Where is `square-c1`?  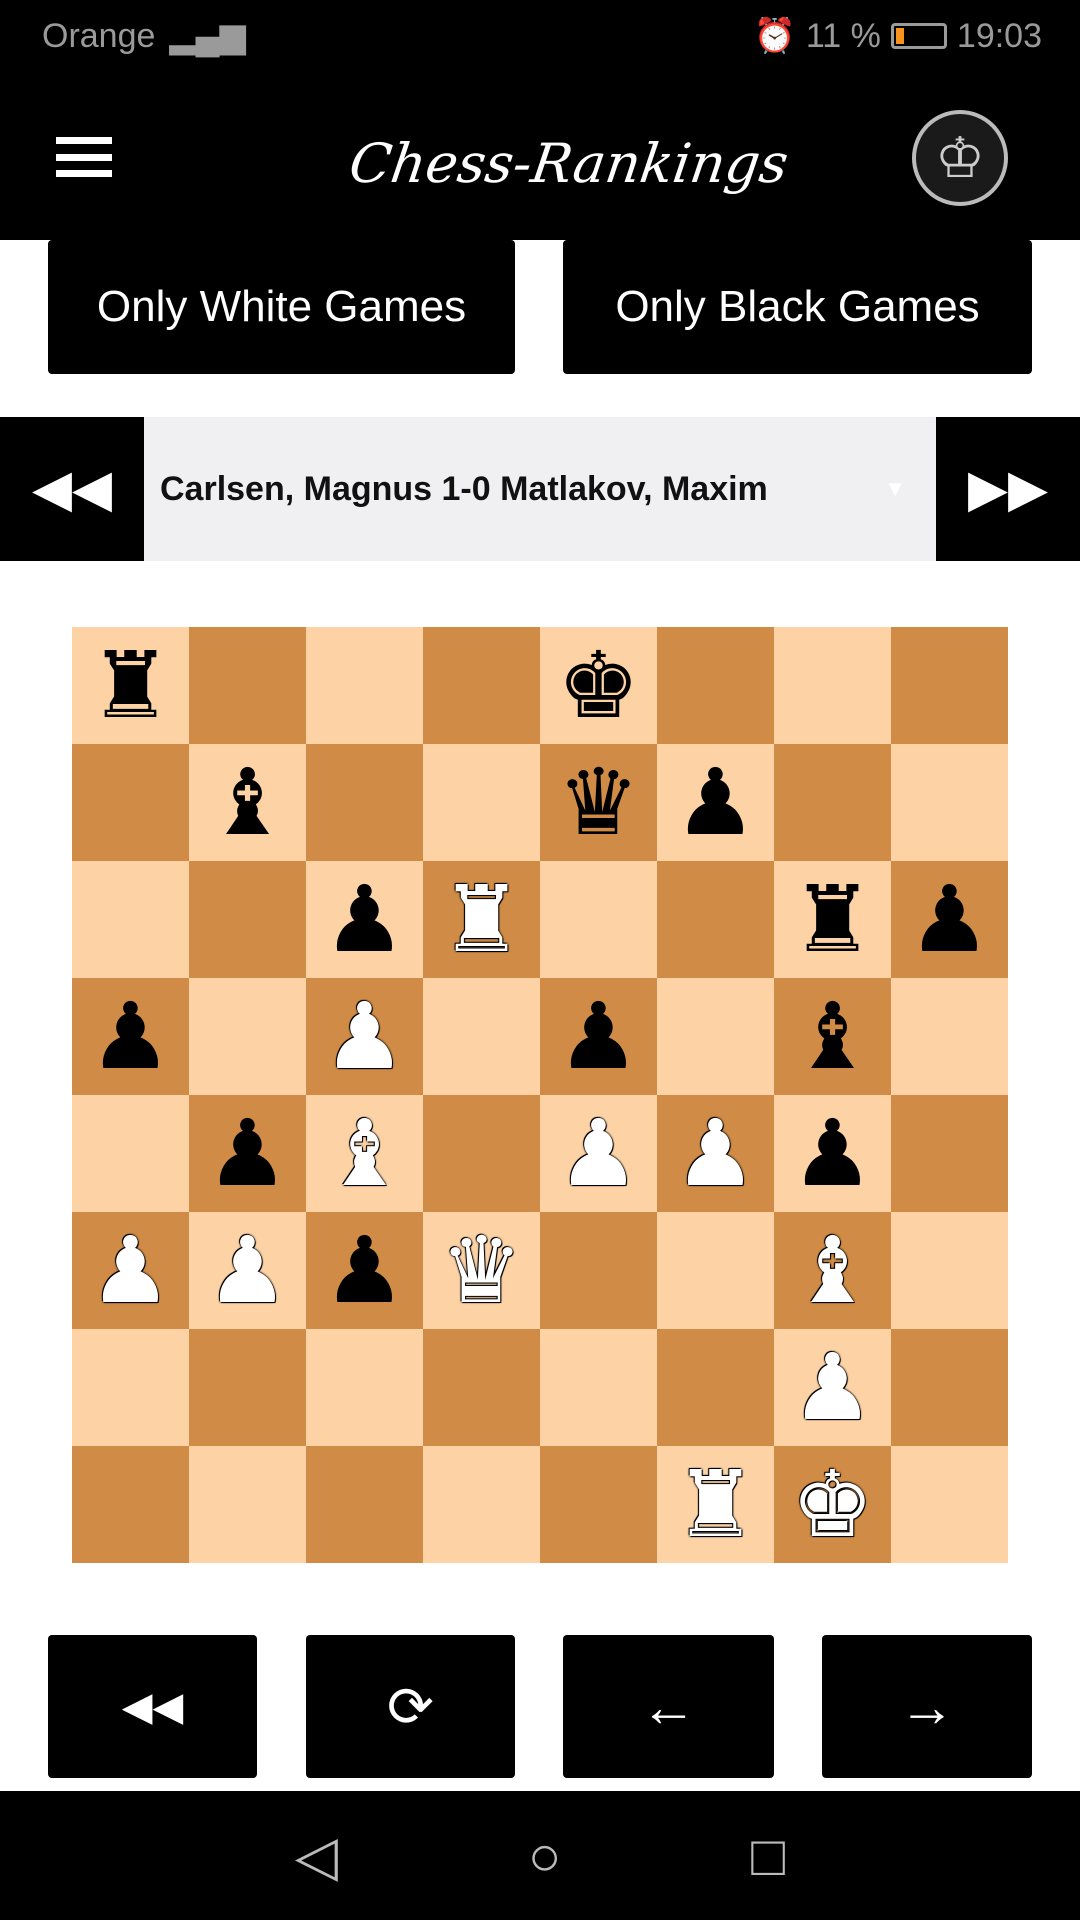
square-c1 is located at coordinates (364, 1504).